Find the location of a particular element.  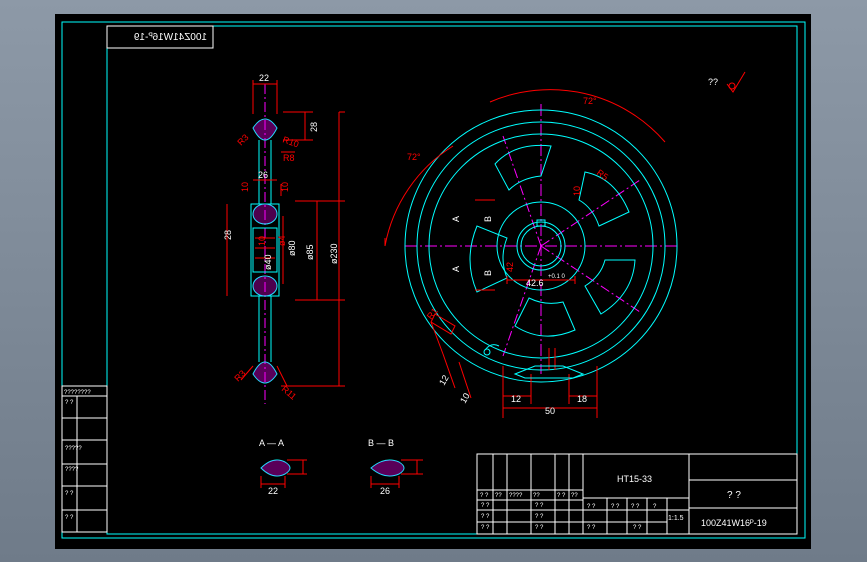

dim-hub-od: ø85 is located at coordinates (310, 252).